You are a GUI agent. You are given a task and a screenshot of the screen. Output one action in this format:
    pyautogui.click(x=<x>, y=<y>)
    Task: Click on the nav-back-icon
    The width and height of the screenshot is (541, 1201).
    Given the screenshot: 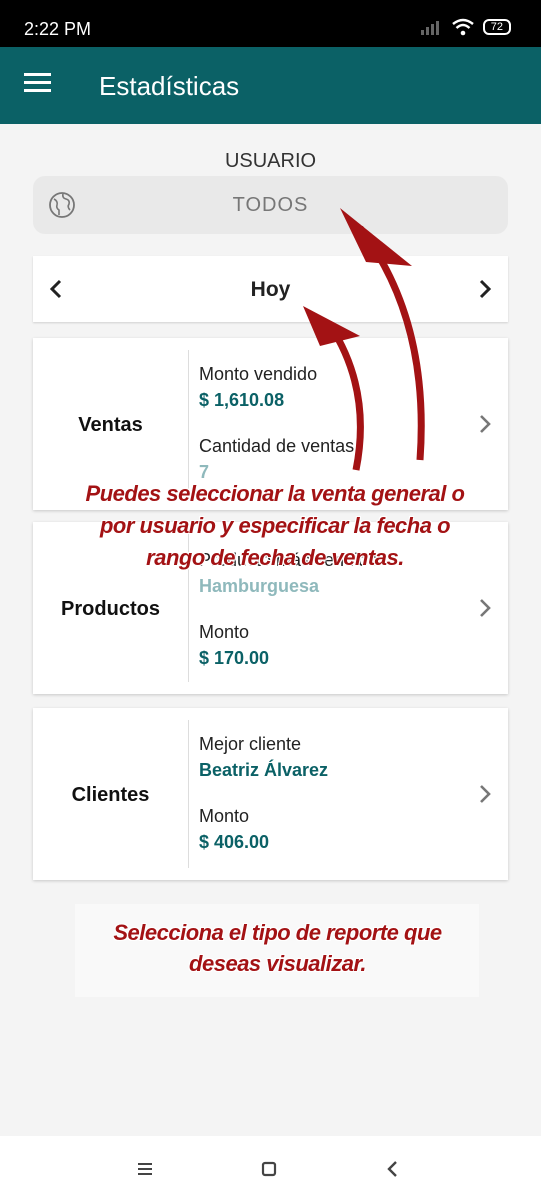 What is the action you would take?
    pyautogui.click(x=393, y=1169)
    